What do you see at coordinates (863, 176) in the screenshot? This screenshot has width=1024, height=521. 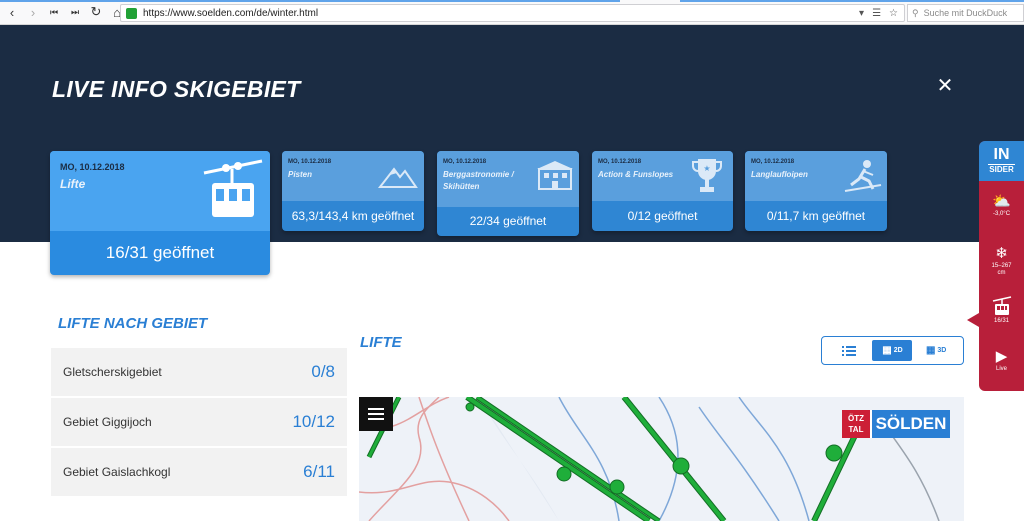 I see `cross-country-skier-icon` at bounding box center [863, 176].